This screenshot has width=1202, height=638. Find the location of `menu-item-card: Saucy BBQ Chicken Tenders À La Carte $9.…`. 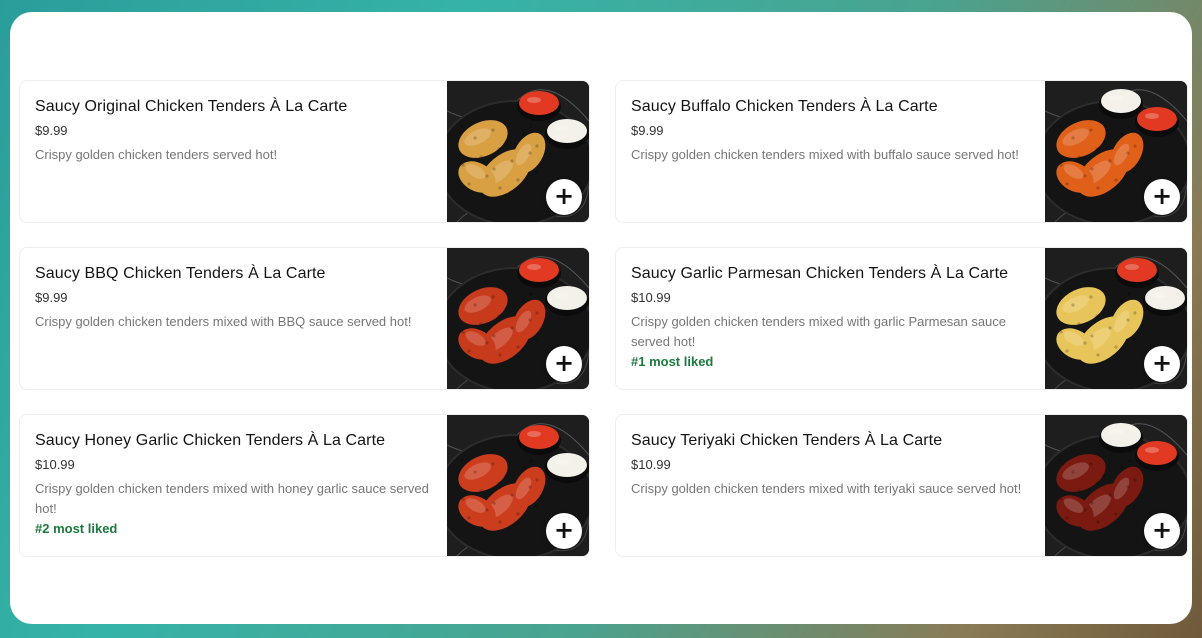

menu-item-card: Saucy BBQ Chicken Tenders À La Carte $9.… is located at coordinates (304, 318).